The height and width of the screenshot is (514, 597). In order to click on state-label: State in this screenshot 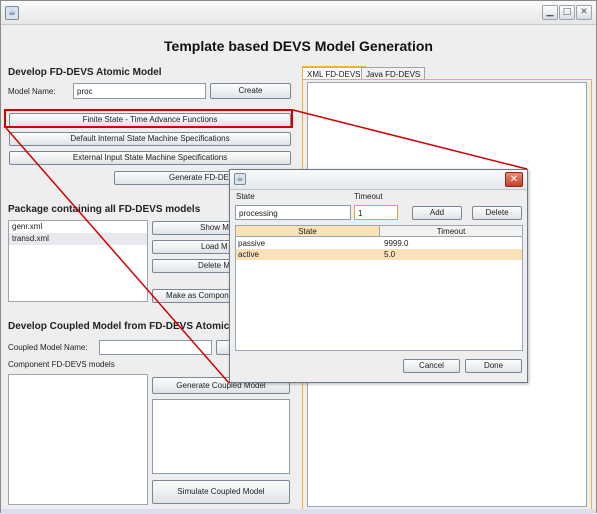, I will do `click(245, 196)`.